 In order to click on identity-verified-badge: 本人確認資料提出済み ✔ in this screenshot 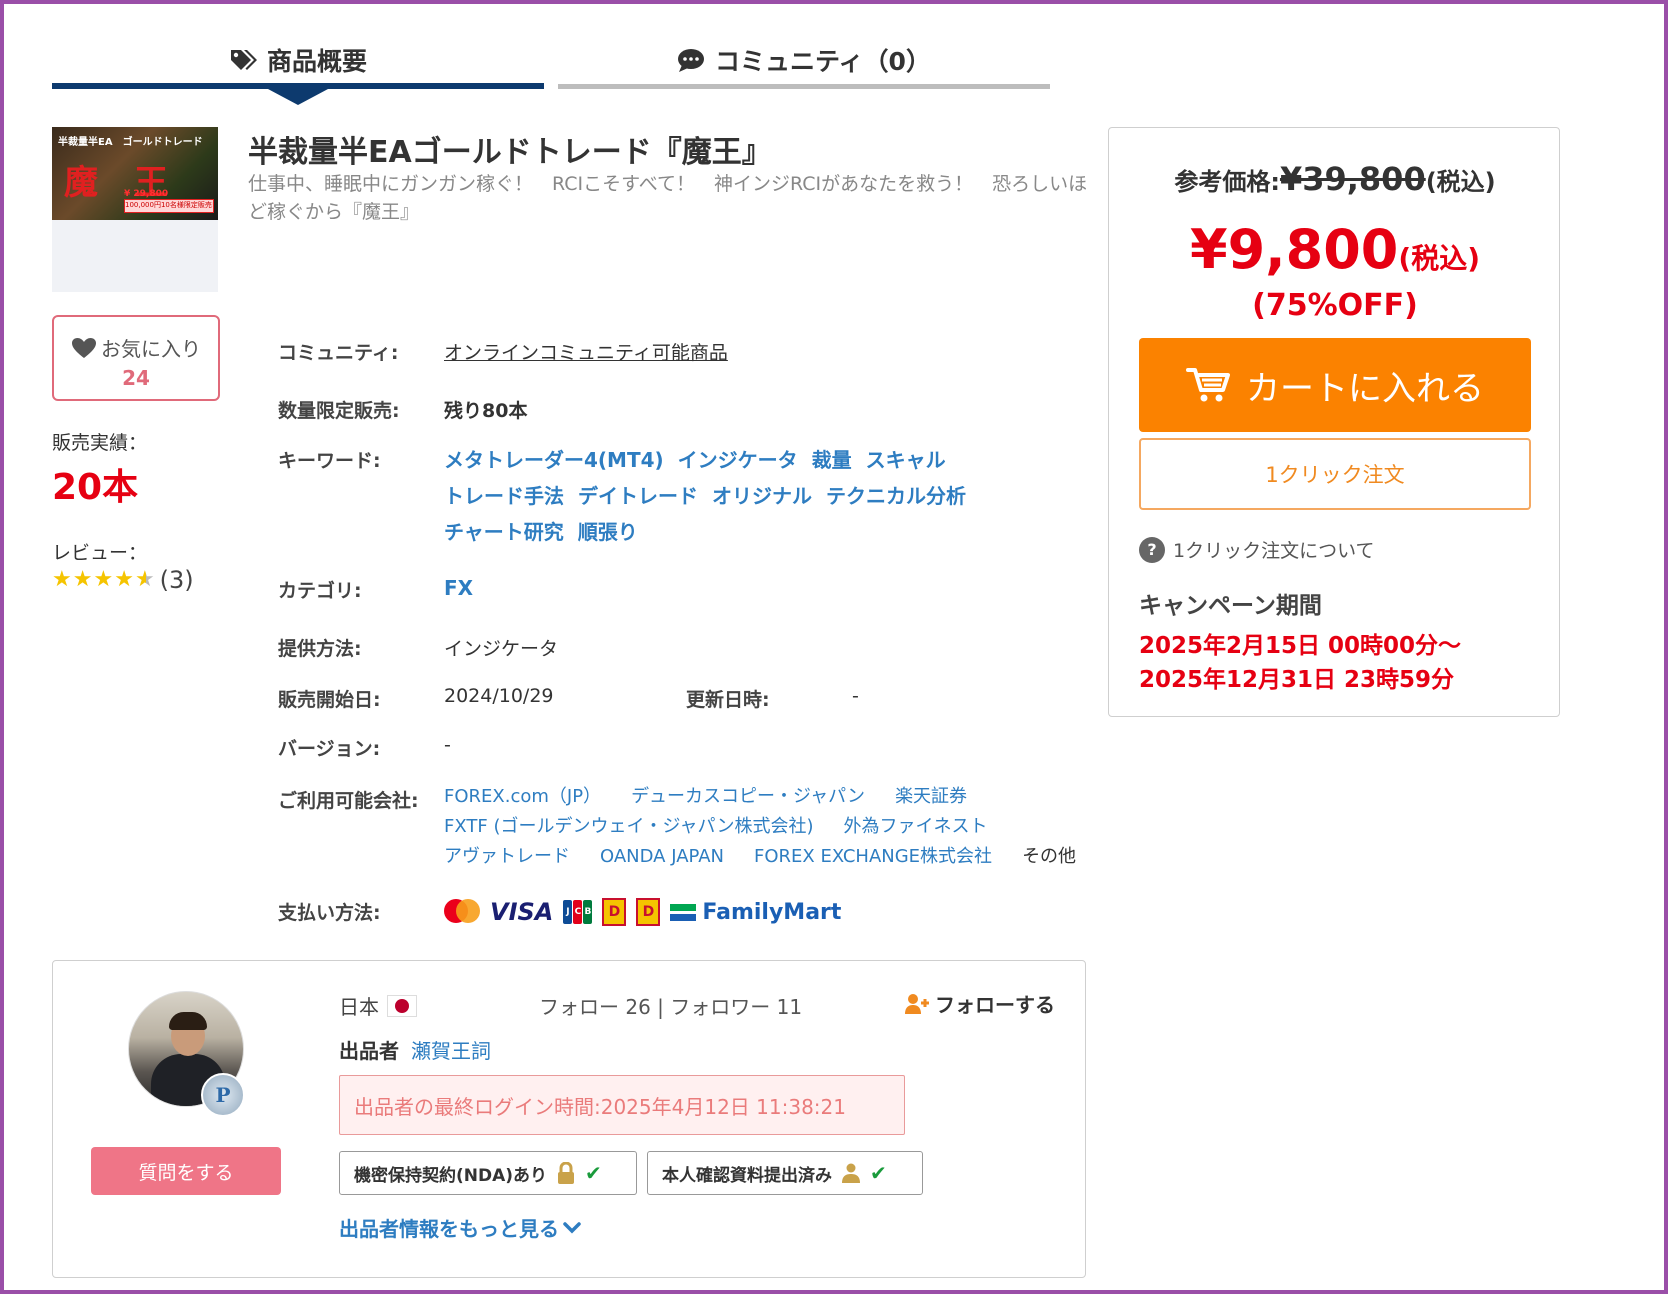, I will do `click(785, 1173)`.